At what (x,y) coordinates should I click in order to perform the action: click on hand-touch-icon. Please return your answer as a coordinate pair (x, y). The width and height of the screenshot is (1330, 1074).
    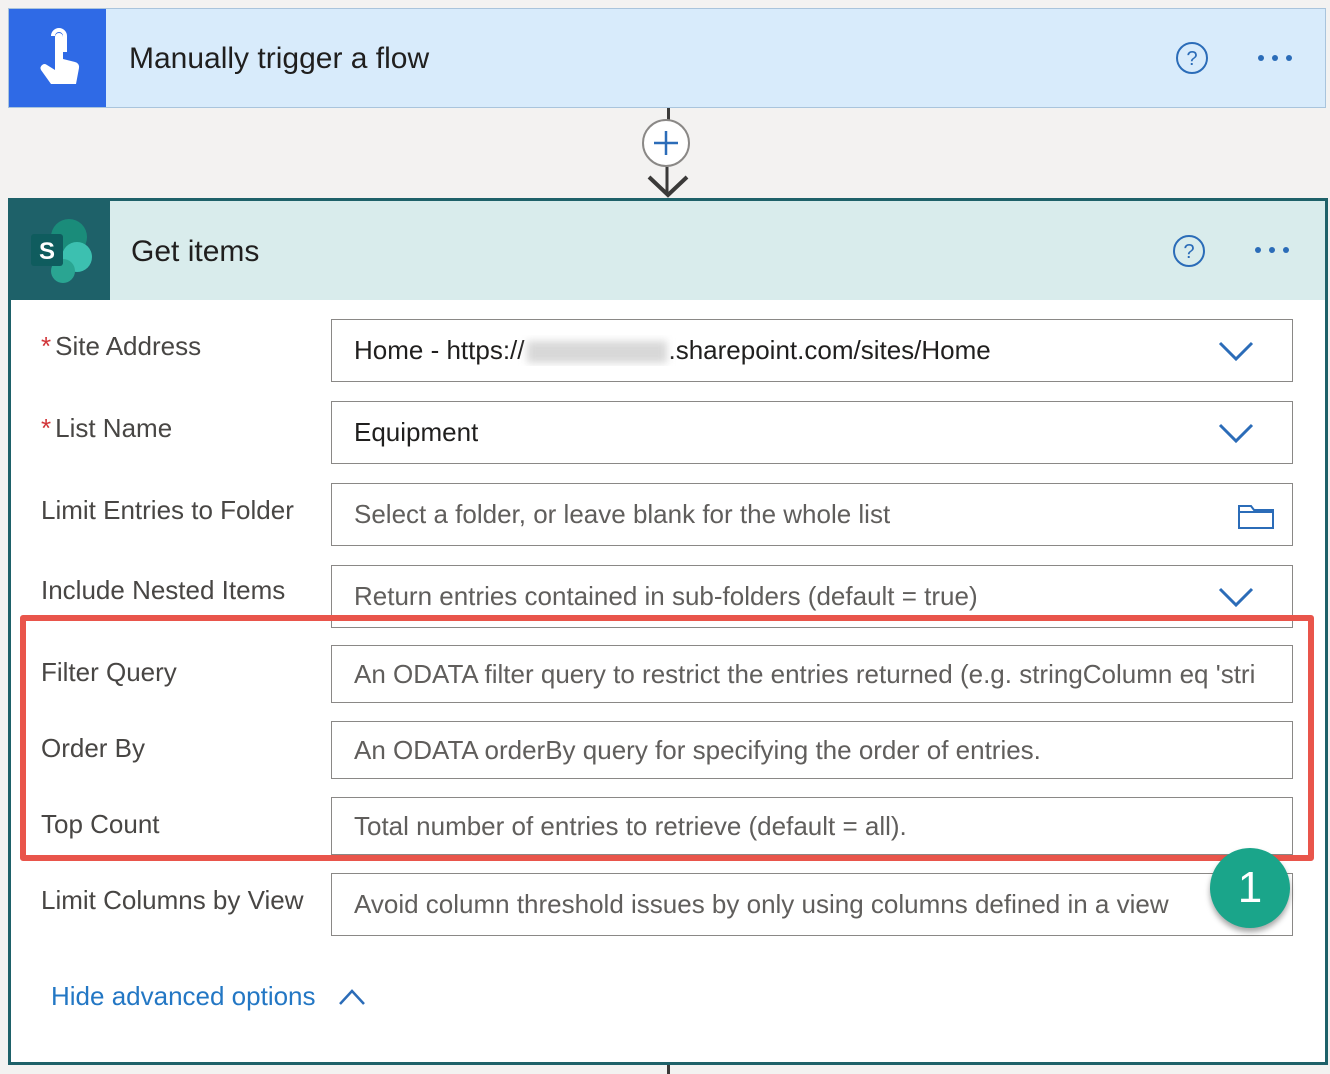
    Looking at the image, I should click on (59, 56).